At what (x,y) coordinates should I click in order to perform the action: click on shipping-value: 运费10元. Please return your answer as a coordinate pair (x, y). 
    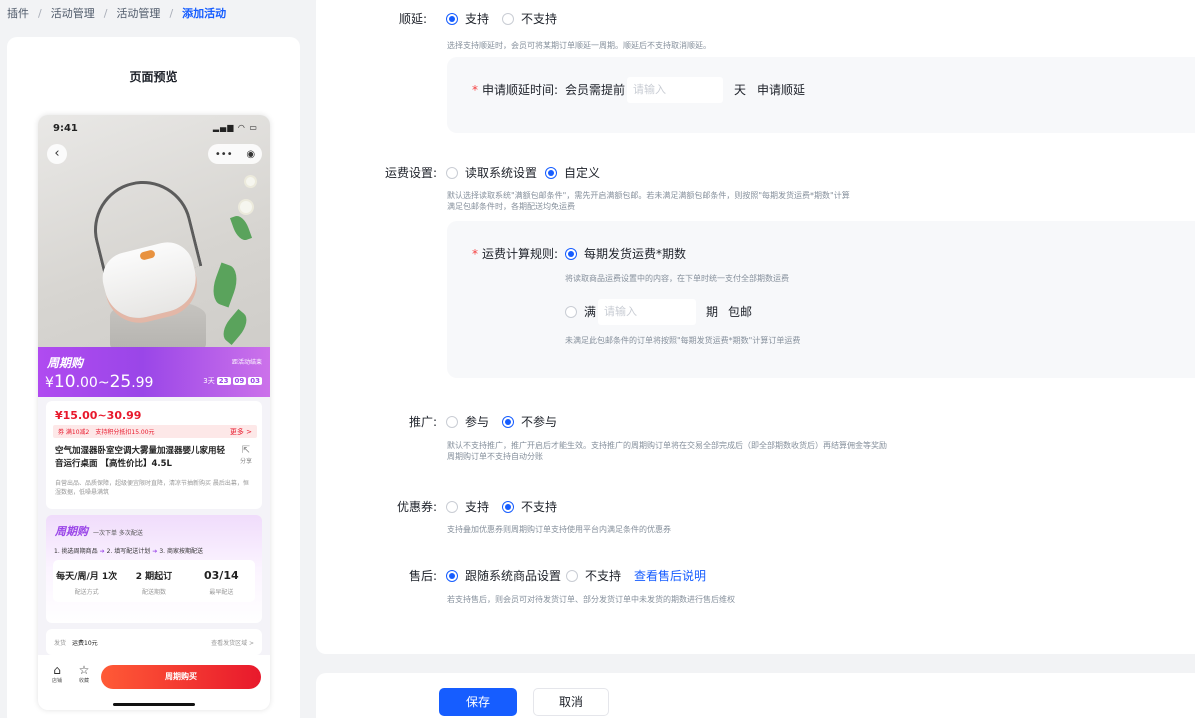
    Looking at the image, I should click on (85, 643).